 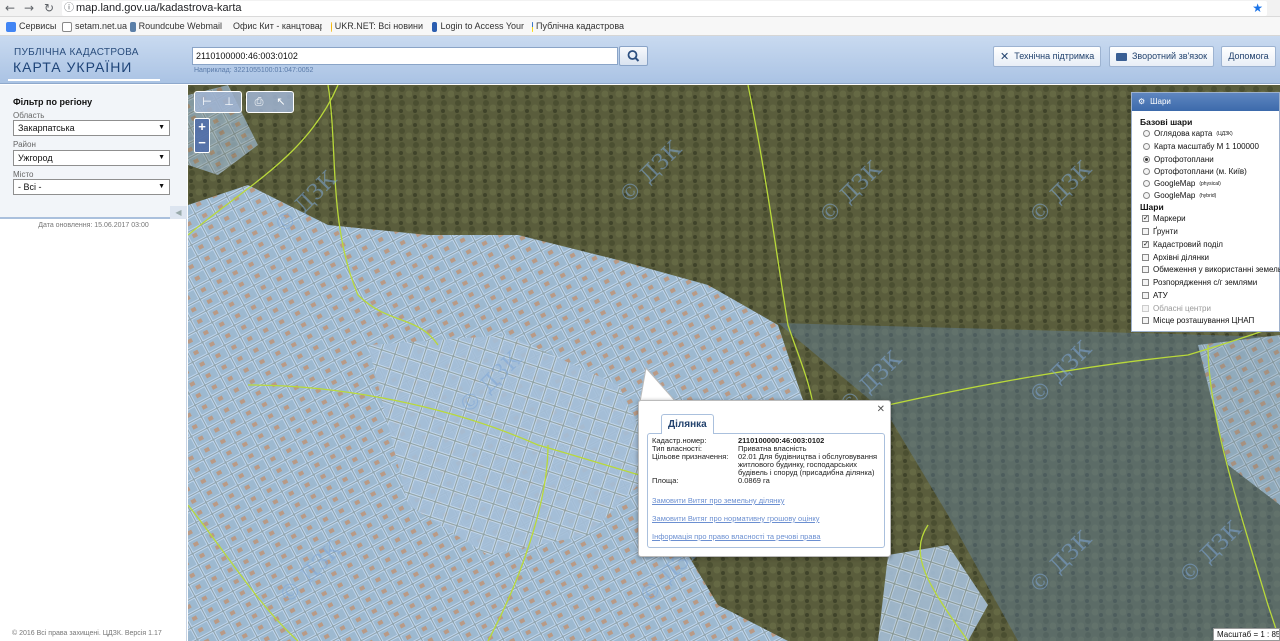 What do you see at coordinates (67, 26) in the screenshot?
I see `page-icon` at bounding box center [67, 26].